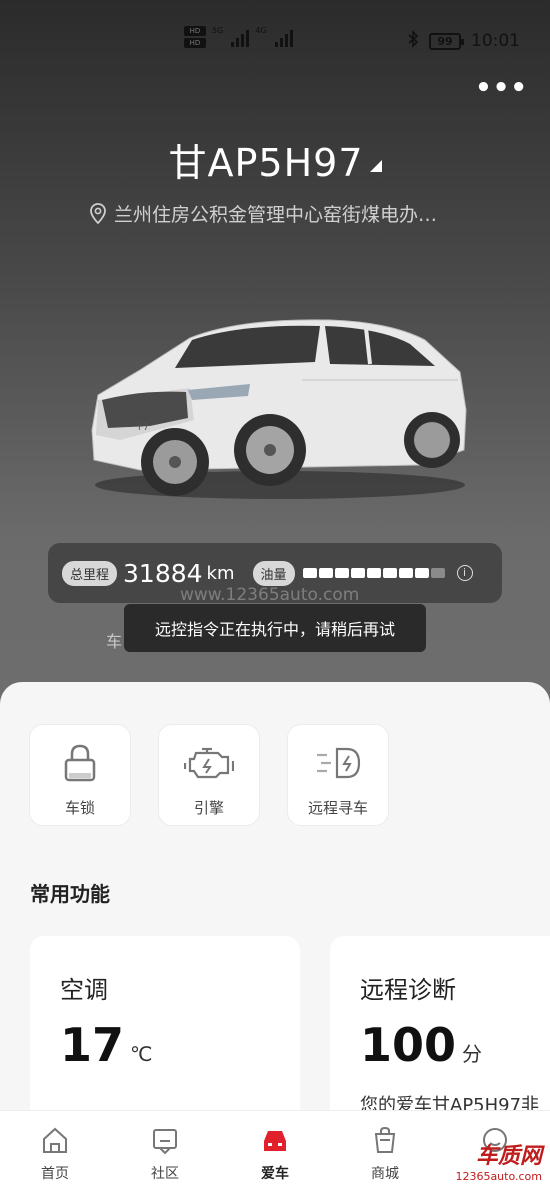 Image resolution: width=550 pixels, height=1191 pixels. Describe the element at coordinates (266, 163) in the screenshot. I see `plate-number: 甘AP5H97` at that location.